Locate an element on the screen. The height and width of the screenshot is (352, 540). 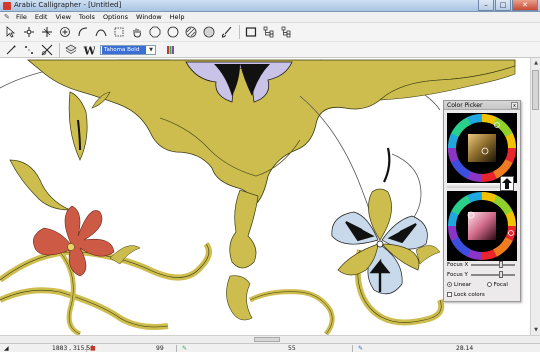
arc-tool-icon is located at coordinates (11, 50).